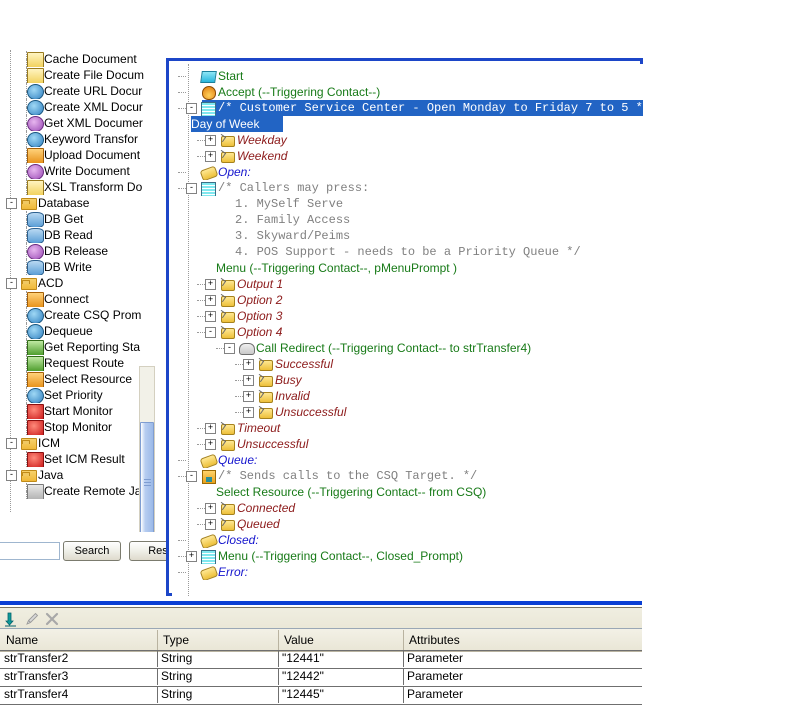  What do you see at coordinates (86, 123) in the screenshot?
I see `palette-item: Get XML Documer` at bounding box center [86, 123].